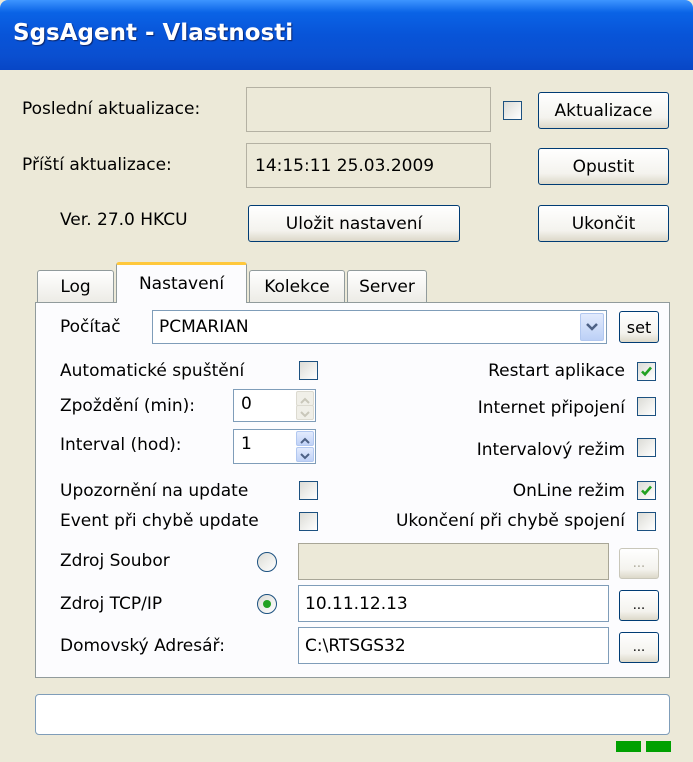 This screenshot has width=693, height=762. I want to click on last-update-field, so click(368, 109).